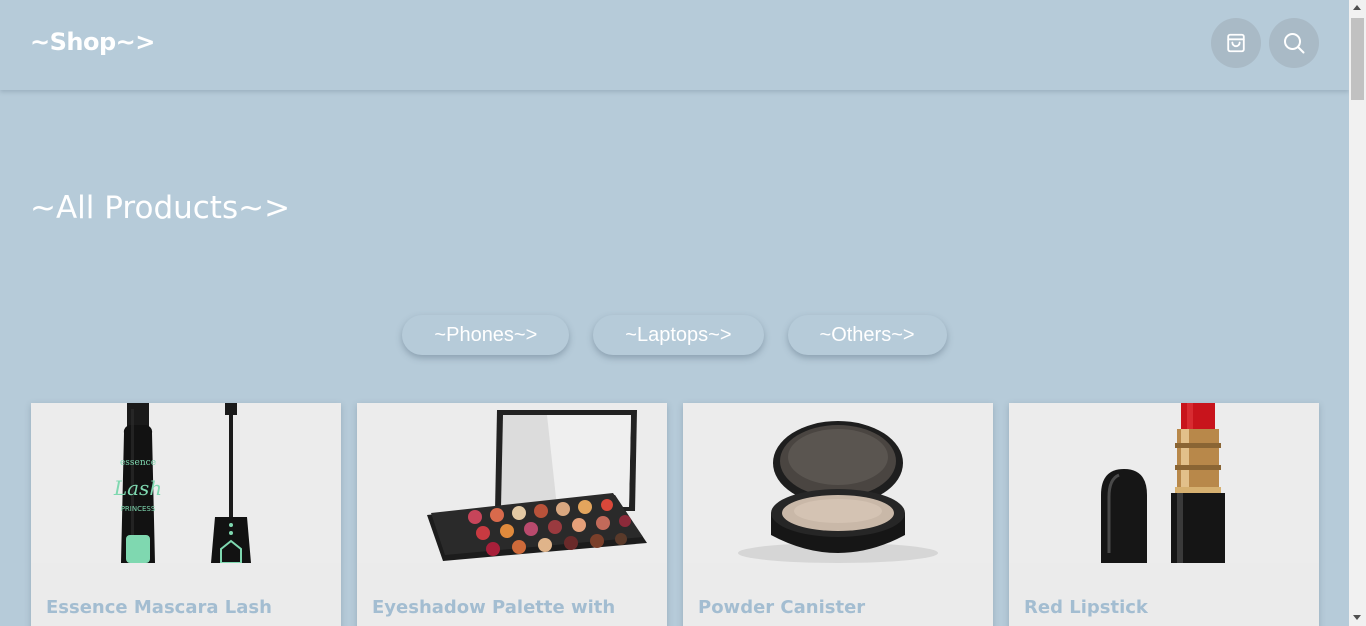 The image size is (1366, 626). What do you see at coordinates (781, 607) in the screenshot?
I see `product-title: Powder Canister` at bounding box center [781, 607].